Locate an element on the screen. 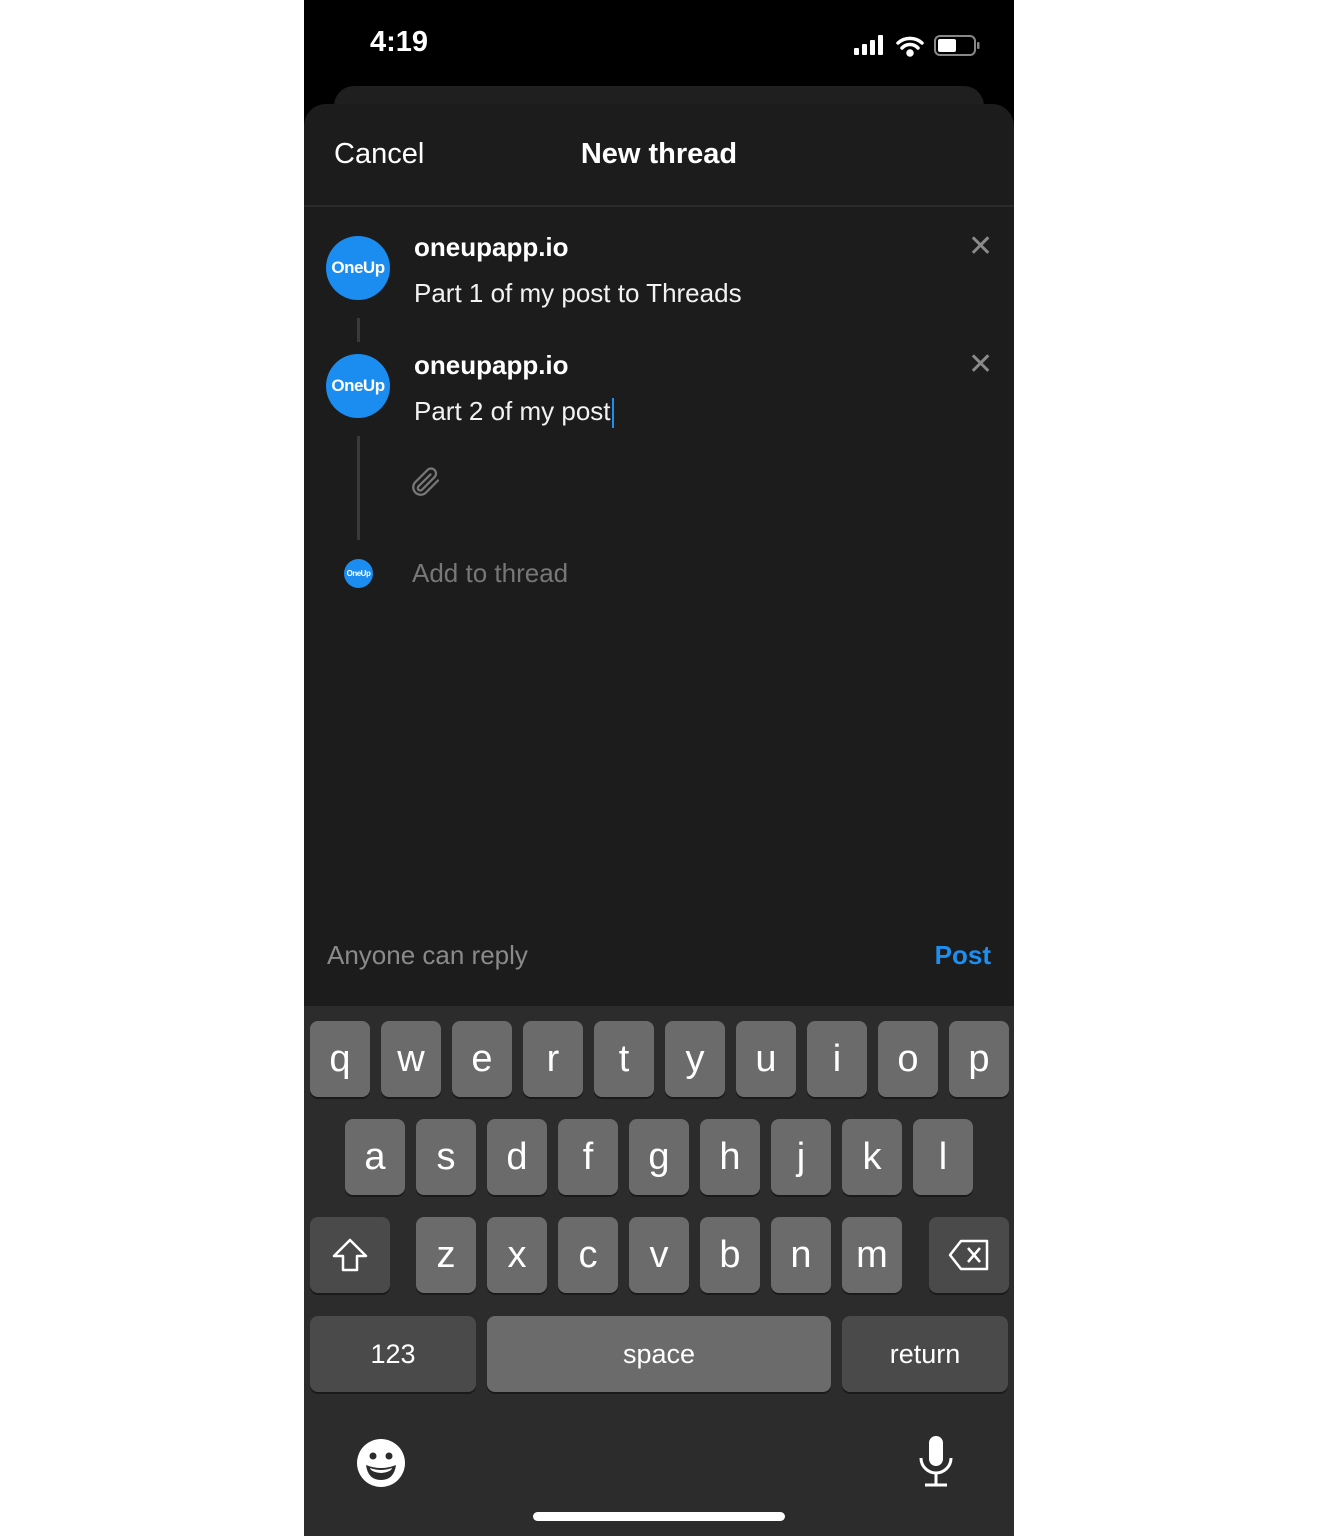  key-c: c is located at coordinates (588, 1255).